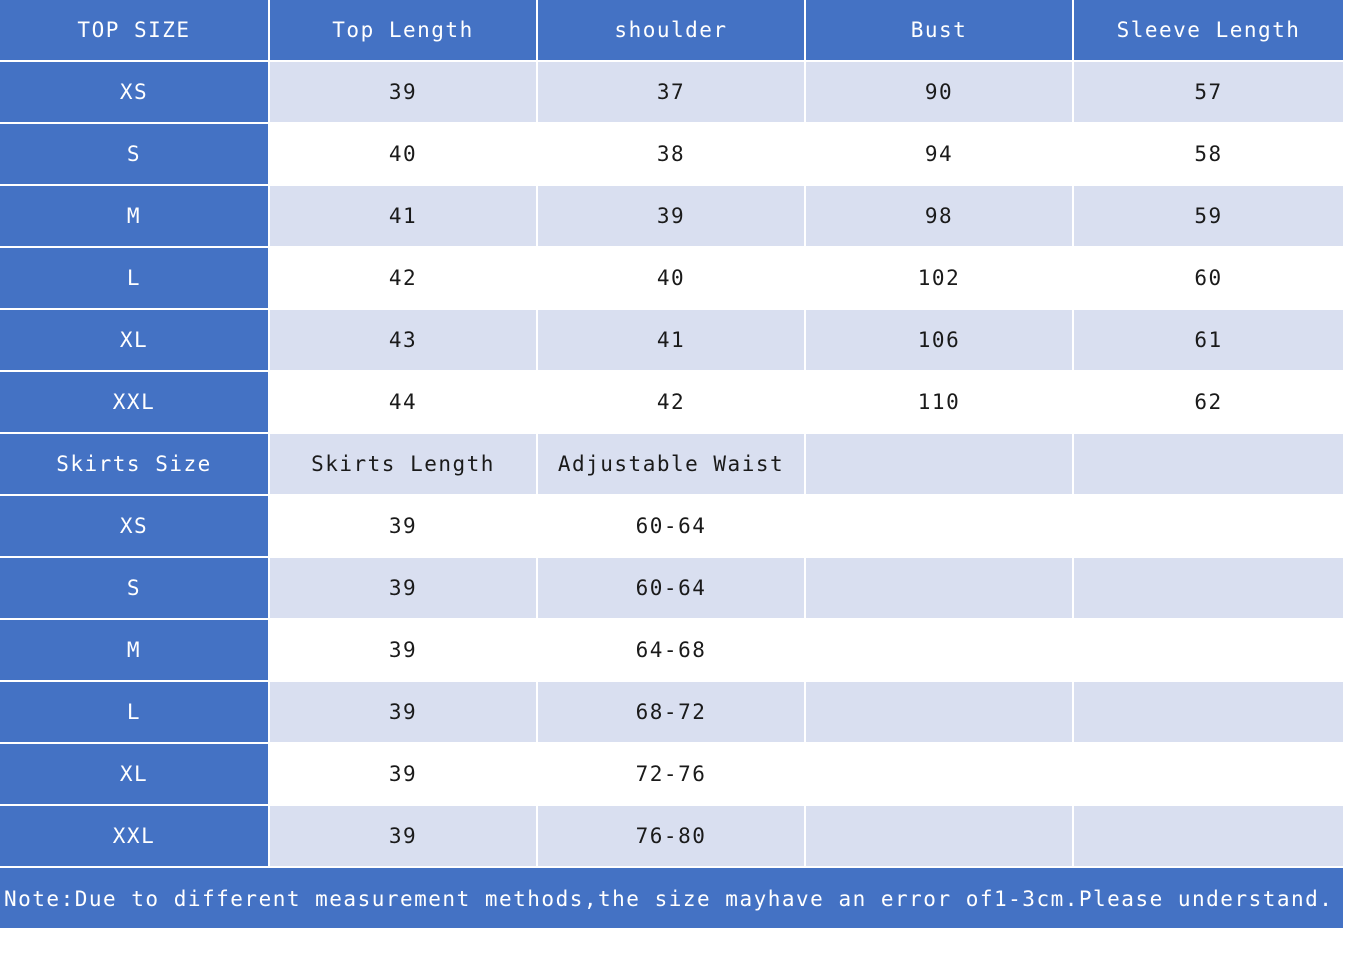 The image size is (1345, 961). Describe the element at coordinates (404, 465) in the screenshot. I see `skirts-header-skirt-length: Skirts Length` at that location.